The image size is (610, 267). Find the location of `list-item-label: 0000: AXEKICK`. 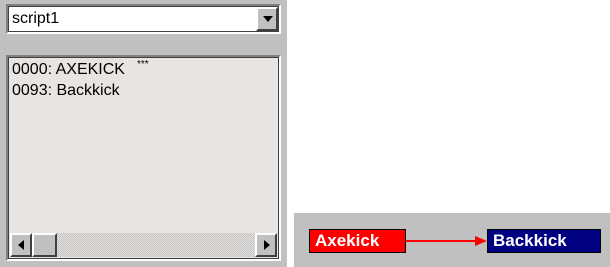

list-item-label: 0000: AXEKICK is located at coordinates (68, 69).